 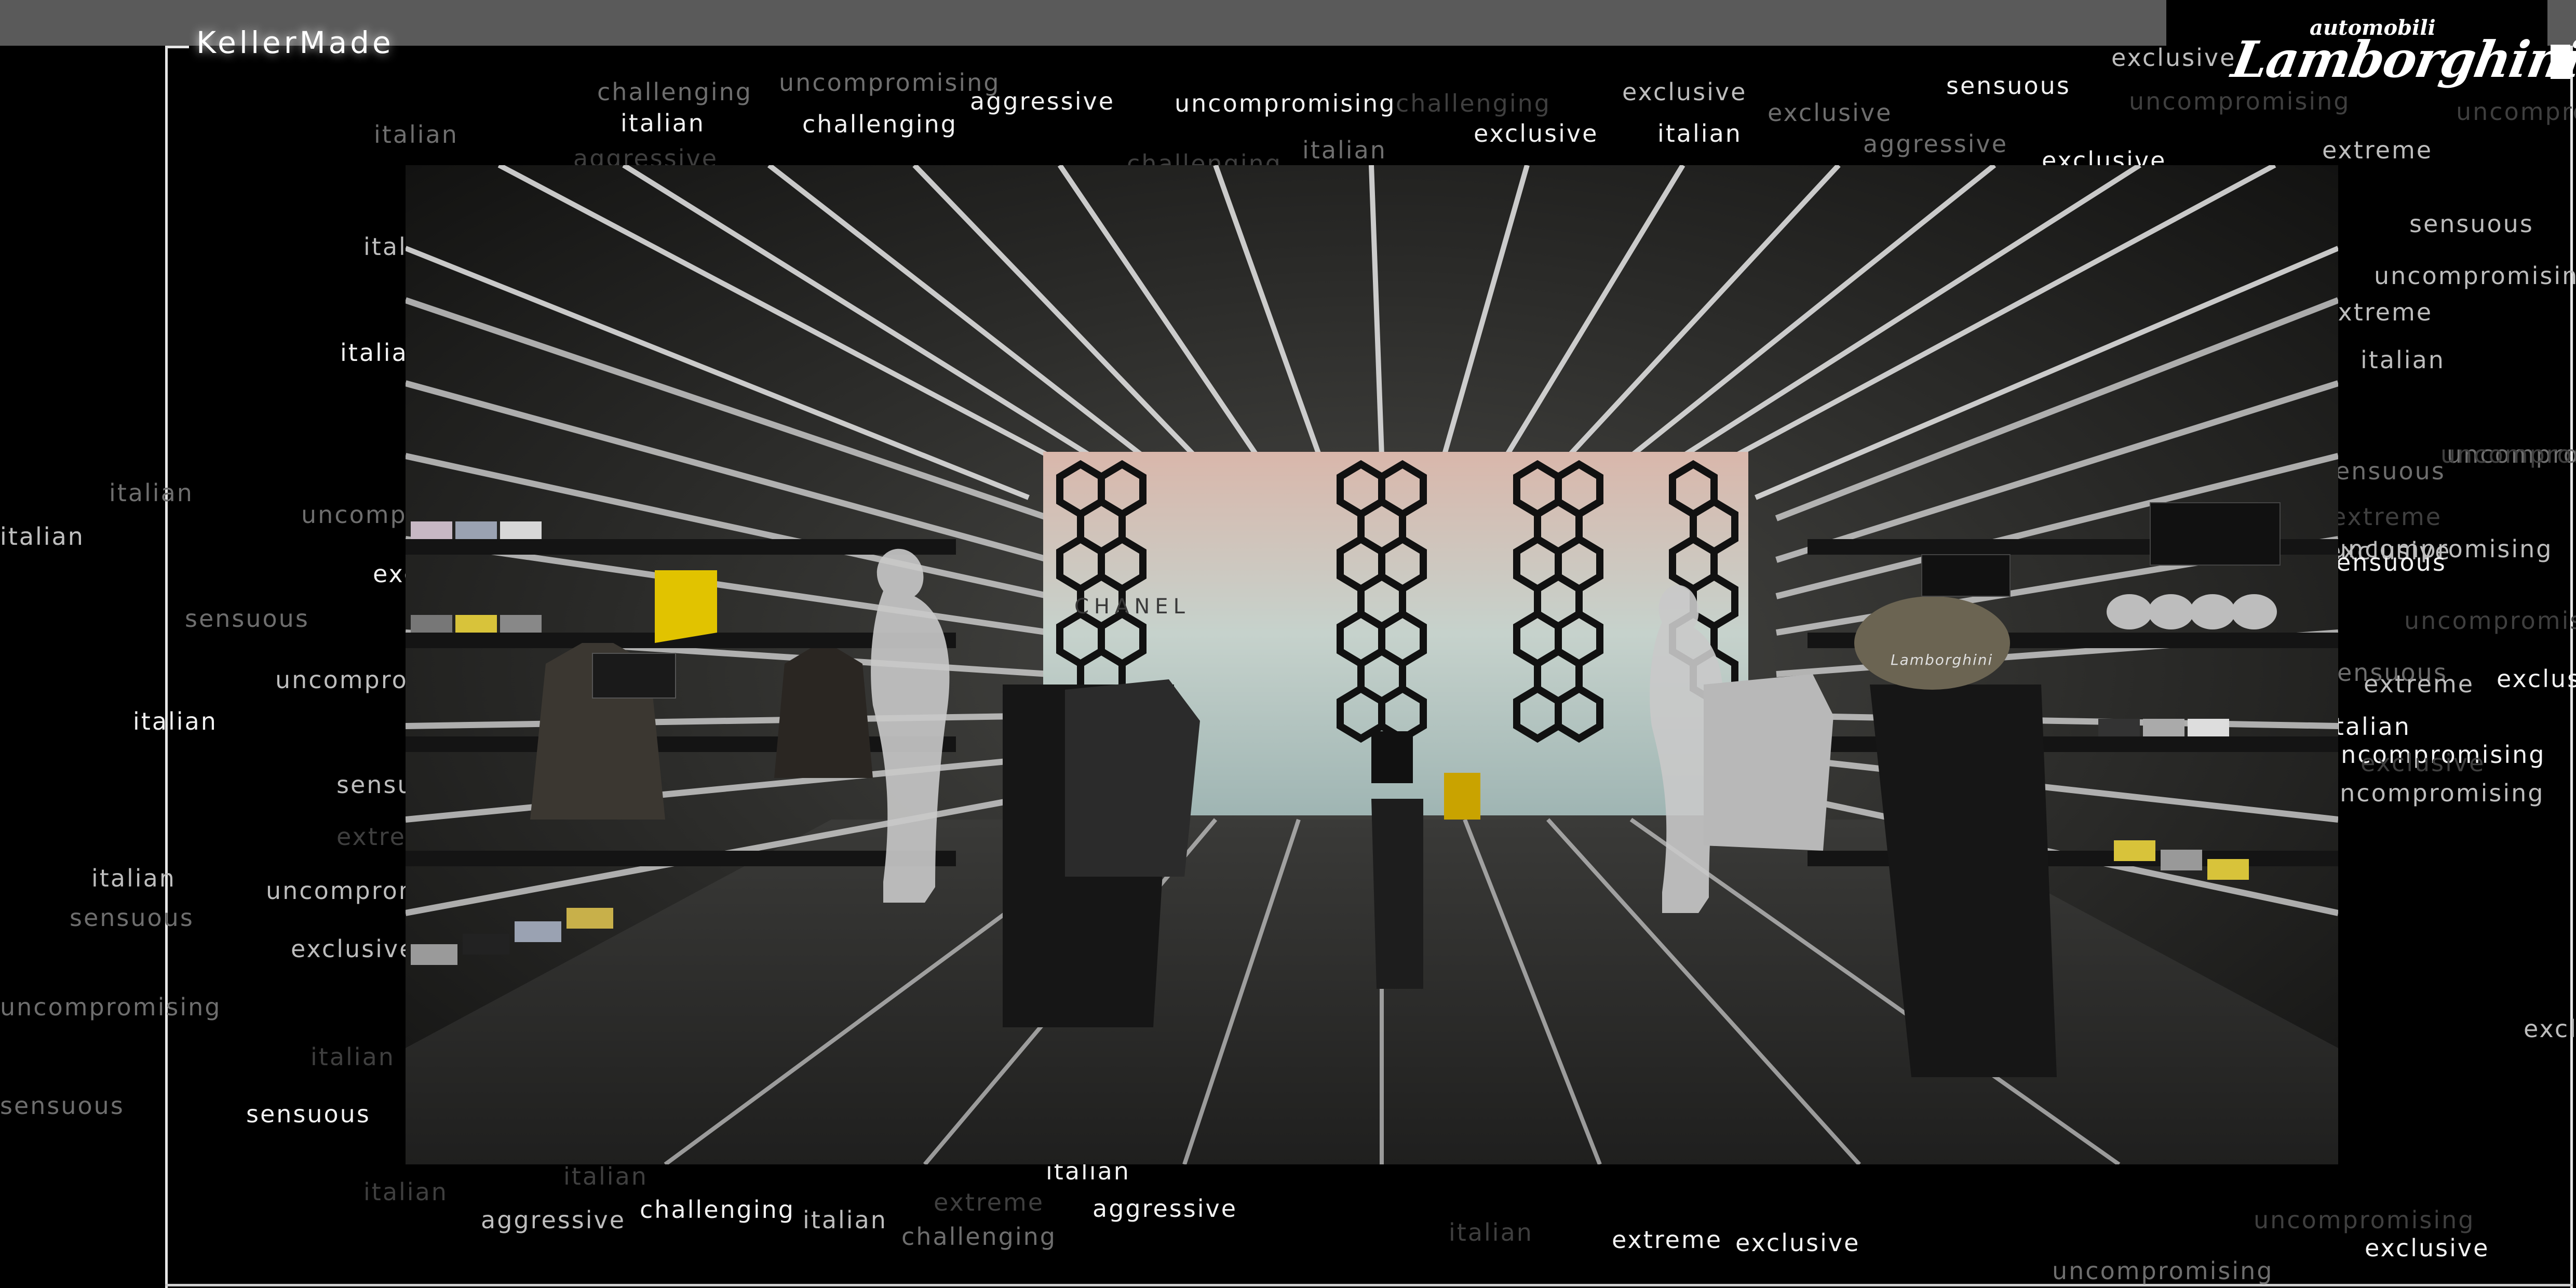 I want to click on storefront-sign: CHANEL, so click(x=1132, y=607).